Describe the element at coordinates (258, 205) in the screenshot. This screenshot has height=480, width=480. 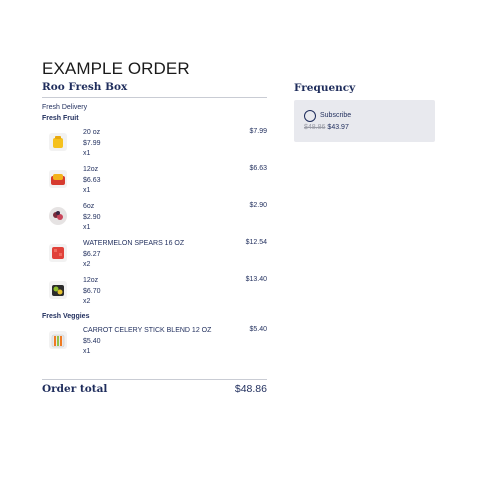
I see `item-total: $2.90` at that location.